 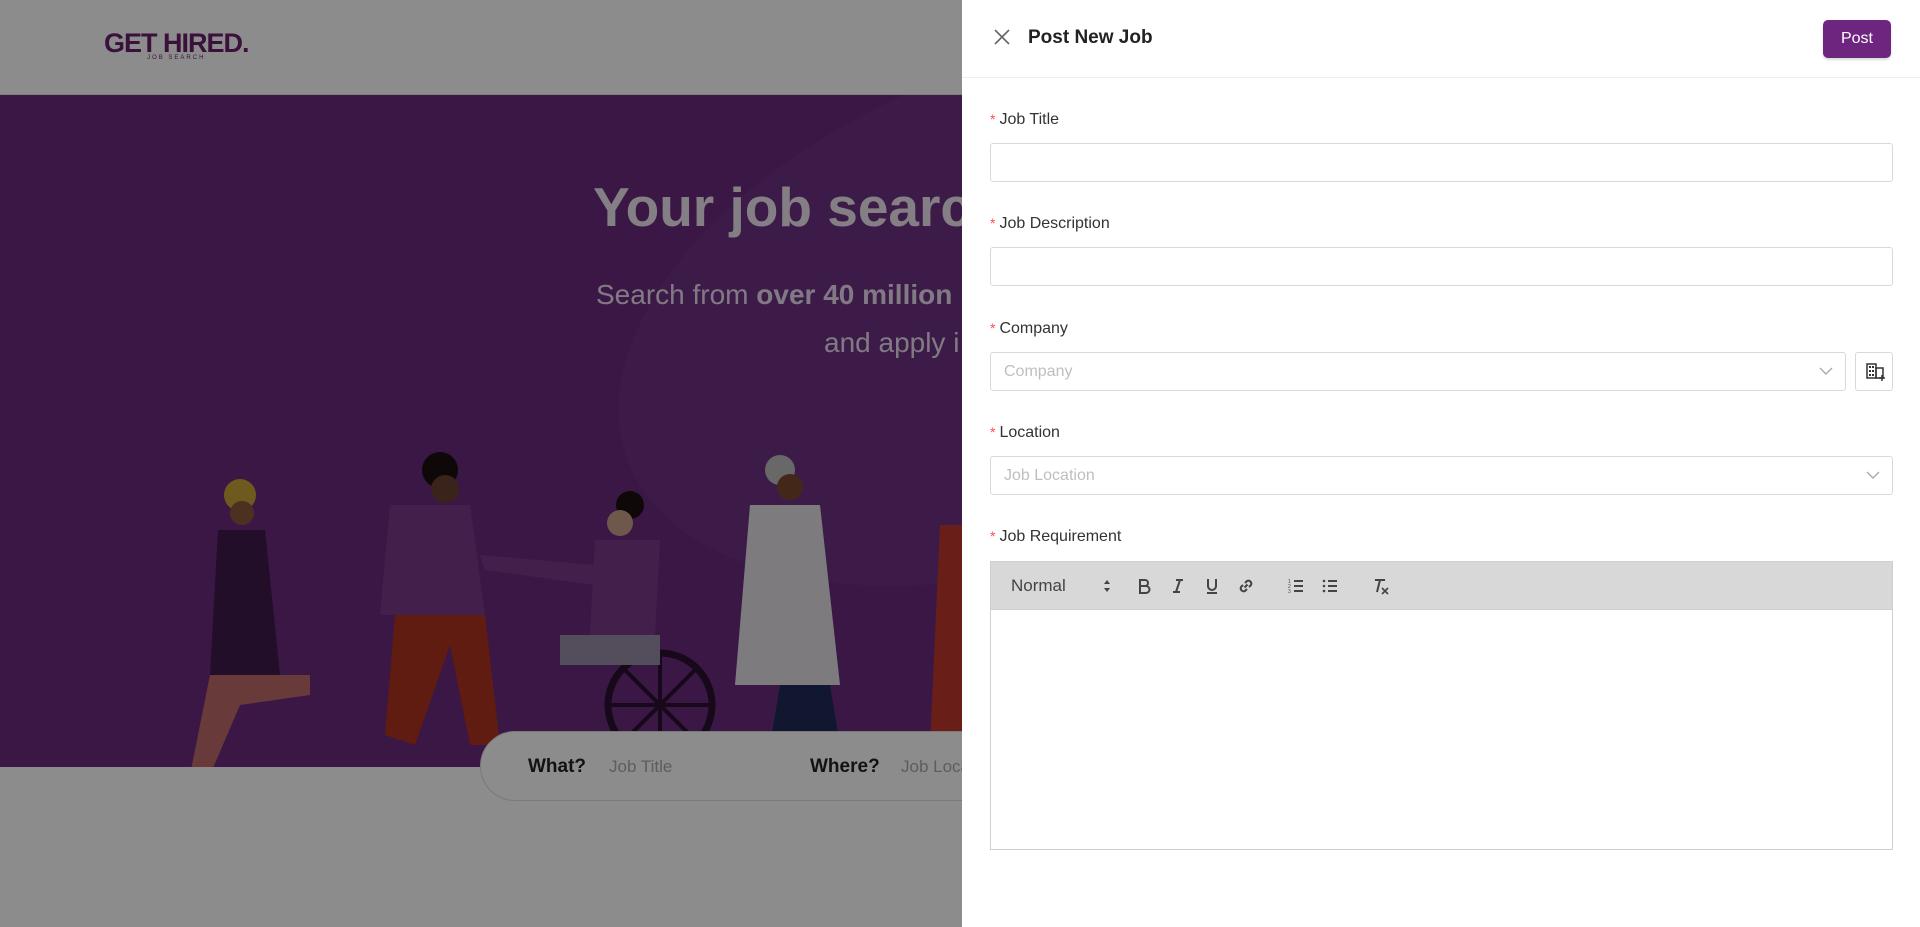 I want to click on link-button, so click(x=1246, y=586).